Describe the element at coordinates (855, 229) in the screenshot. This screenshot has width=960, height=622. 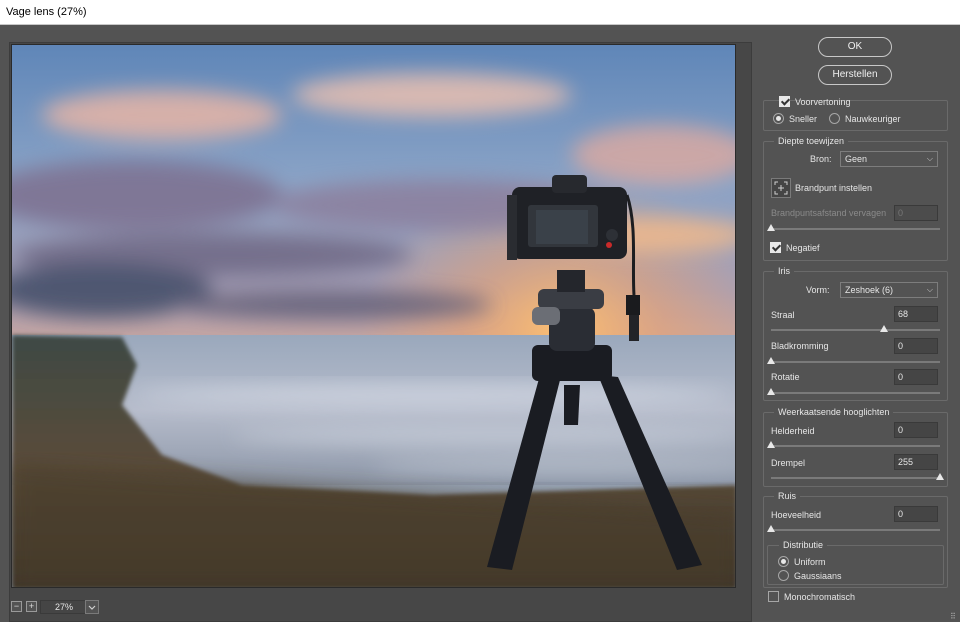
I see `blur-focal-slider-track` at that location.